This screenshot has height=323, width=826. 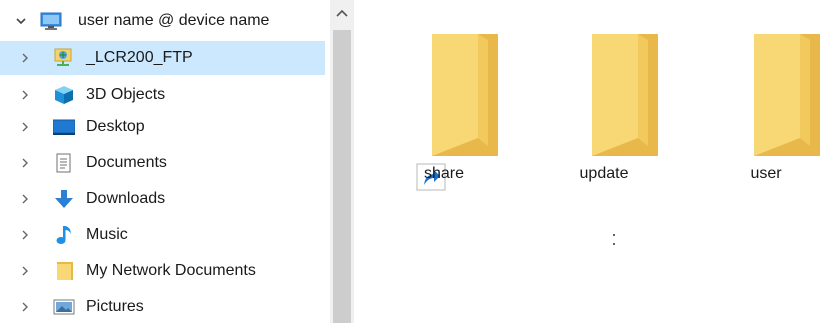 What do you see at coordinates (444, 173) in the screenshot?
I see `folder-name: share` at bounding box center [444, 173].